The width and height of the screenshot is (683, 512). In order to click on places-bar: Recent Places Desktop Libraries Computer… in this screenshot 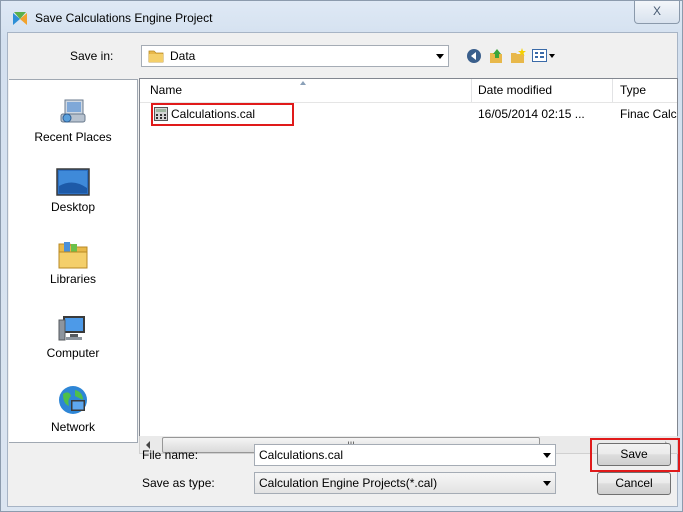, I will do `click(73, 261)`.